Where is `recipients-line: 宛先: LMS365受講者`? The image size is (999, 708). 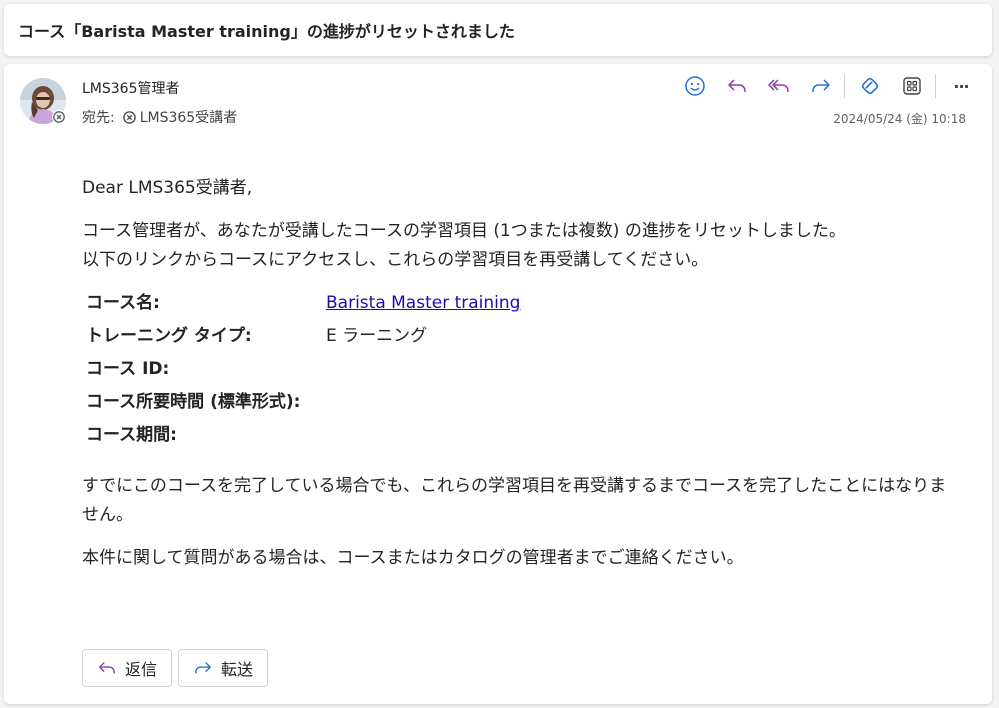 recipients-line: 宛先: LMS365受講者 is located at coordinates (159, 117).